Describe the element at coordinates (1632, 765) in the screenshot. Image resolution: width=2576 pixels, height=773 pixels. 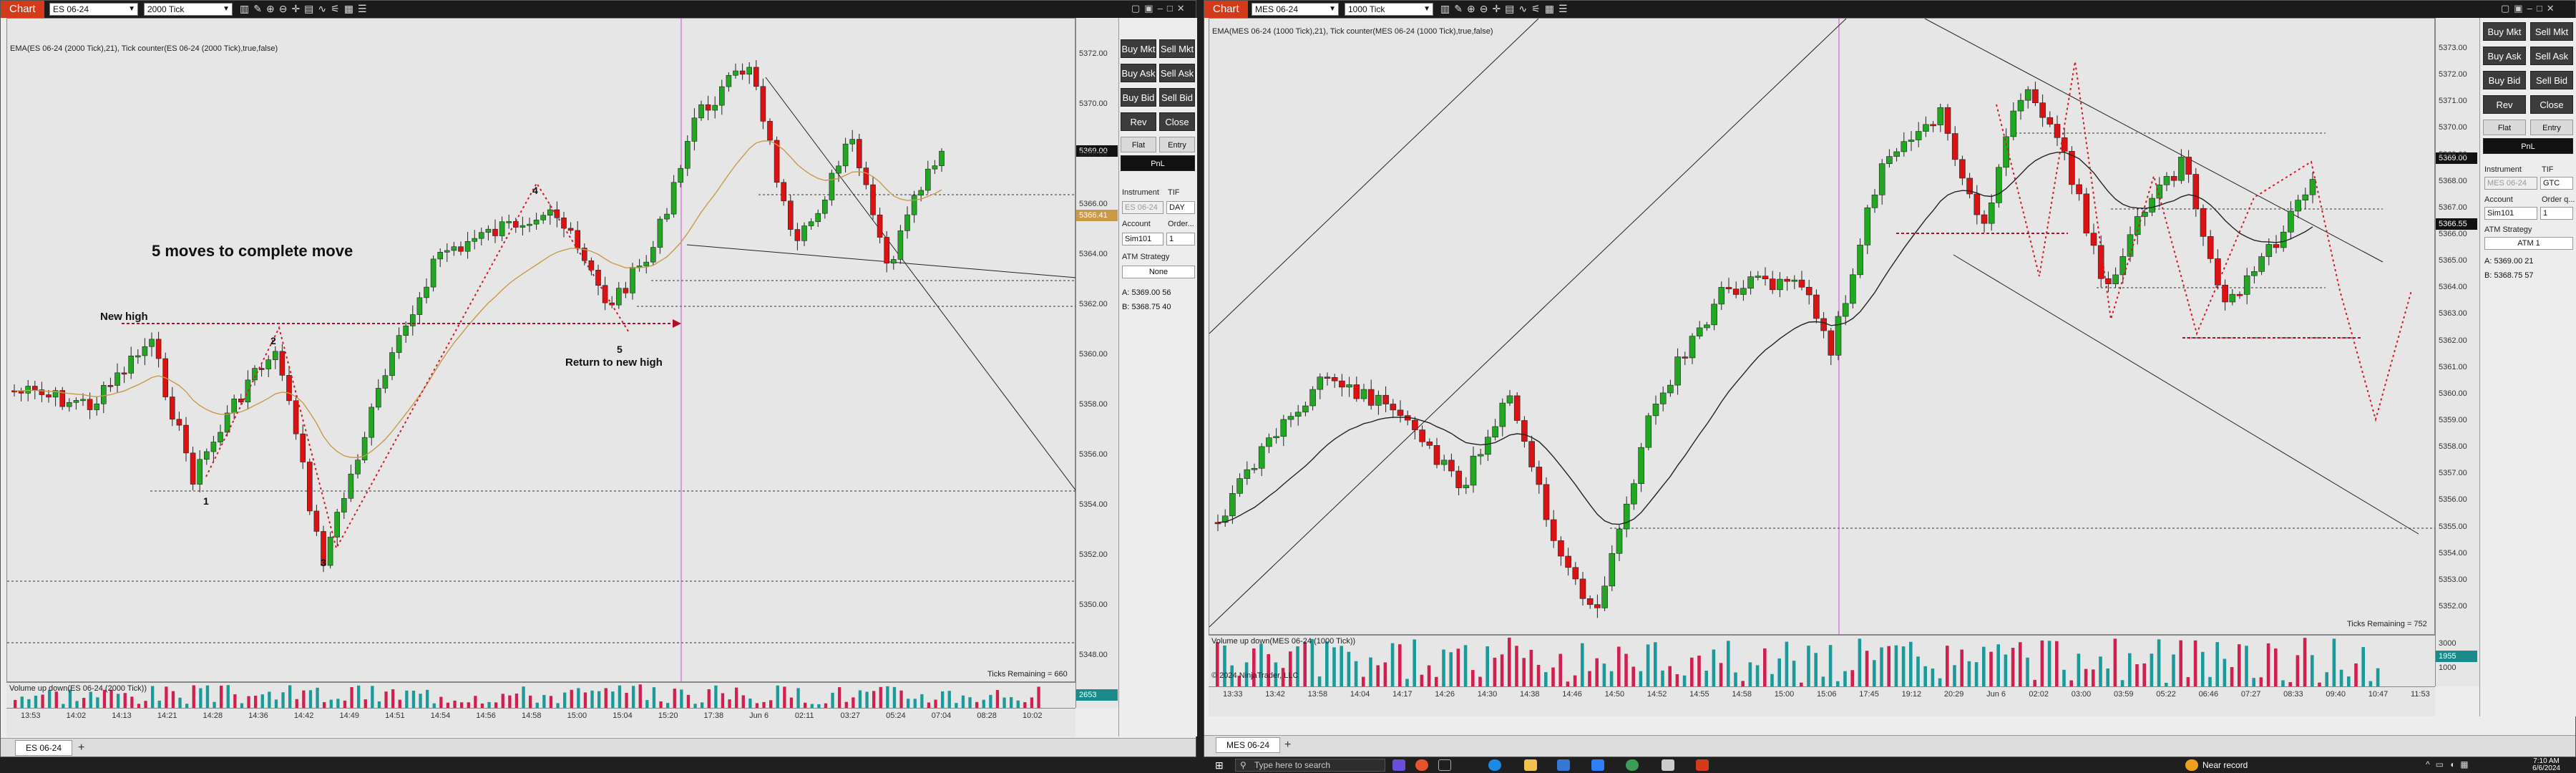
I see `chrome-icon` at that location.